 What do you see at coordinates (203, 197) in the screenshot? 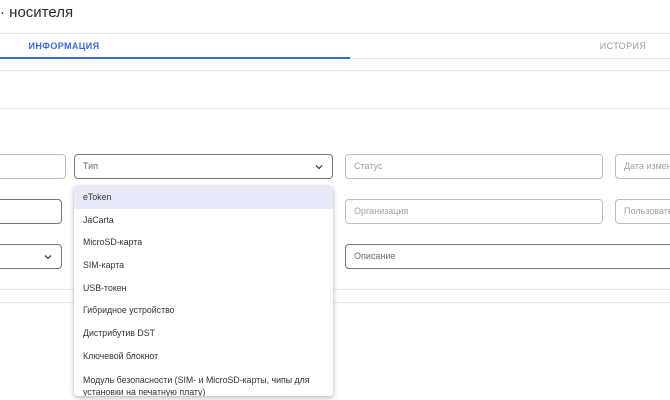
I see `dropdown-option-etoken: eToken` at bounding box center [203, 197].